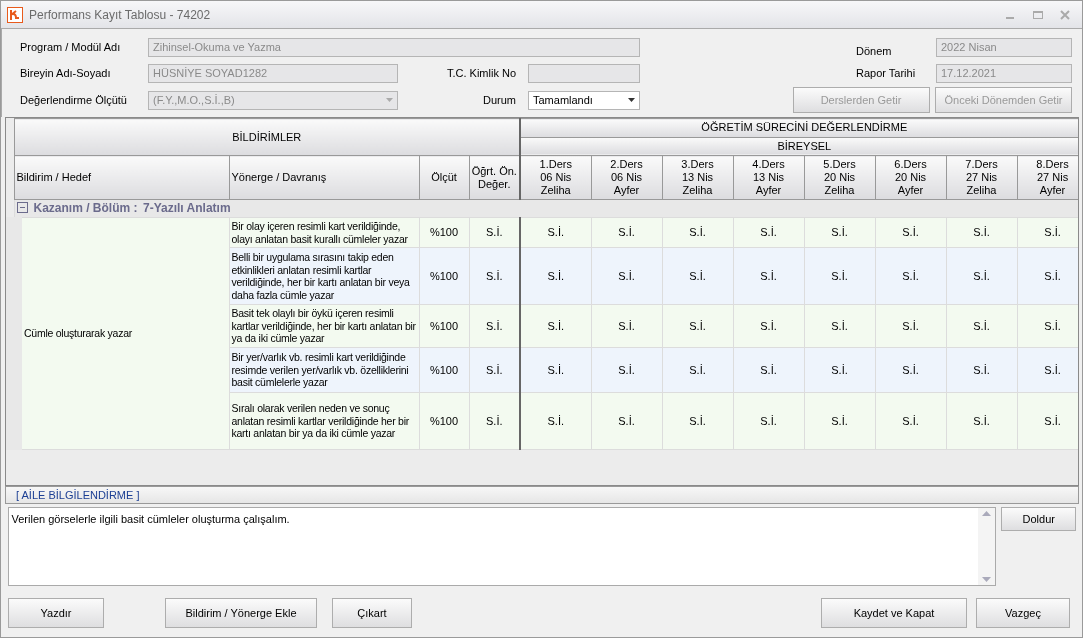 The width and height of the screenshot is (1083, 638). I want to click on column-header: Ölçüt, so click(444, 177).